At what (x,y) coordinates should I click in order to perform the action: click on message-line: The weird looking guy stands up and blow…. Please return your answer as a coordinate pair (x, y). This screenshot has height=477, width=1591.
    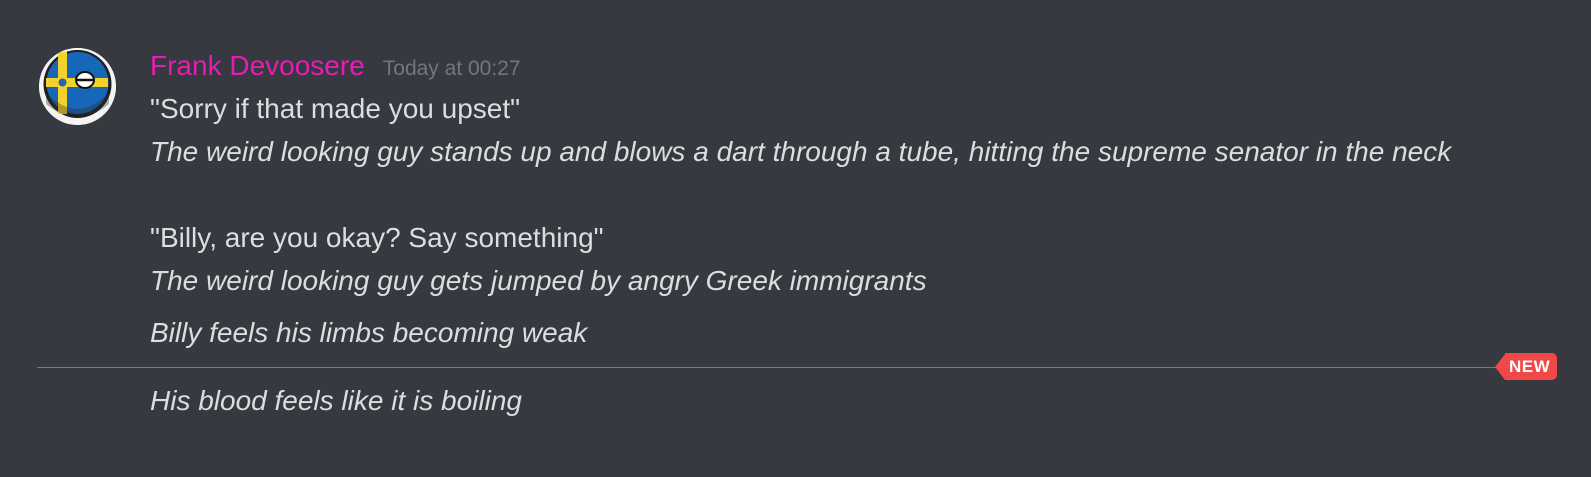
    Looking at the image, I should click on (801, 151).